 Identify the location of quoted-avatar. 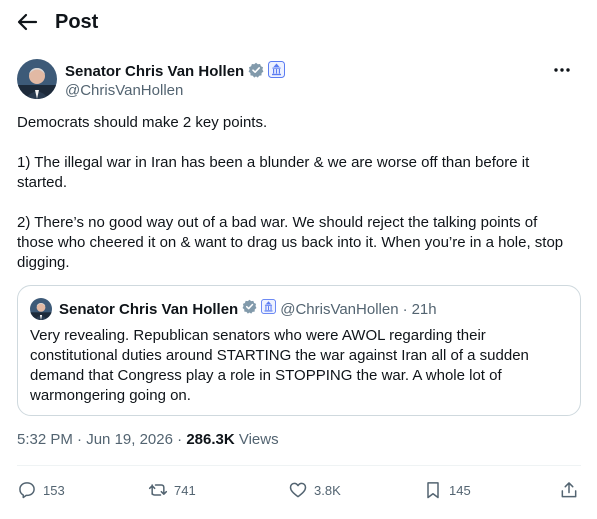
(41, 309).